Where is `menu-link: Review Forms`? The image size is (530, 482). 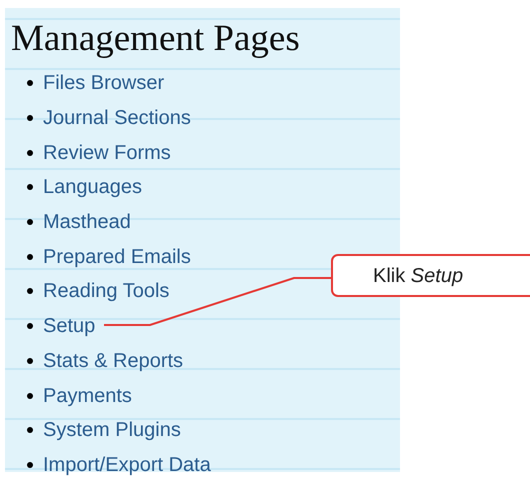 menu-link: Review Forms is located at coordinates (107, 153).